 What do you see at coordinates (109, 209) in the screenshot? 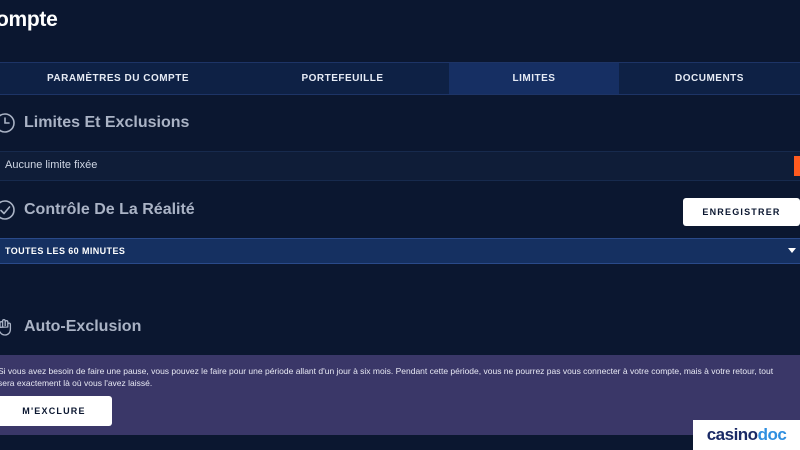
I see `reality-title: Contrôle De La Réalité` at bounding box center [109, 209].